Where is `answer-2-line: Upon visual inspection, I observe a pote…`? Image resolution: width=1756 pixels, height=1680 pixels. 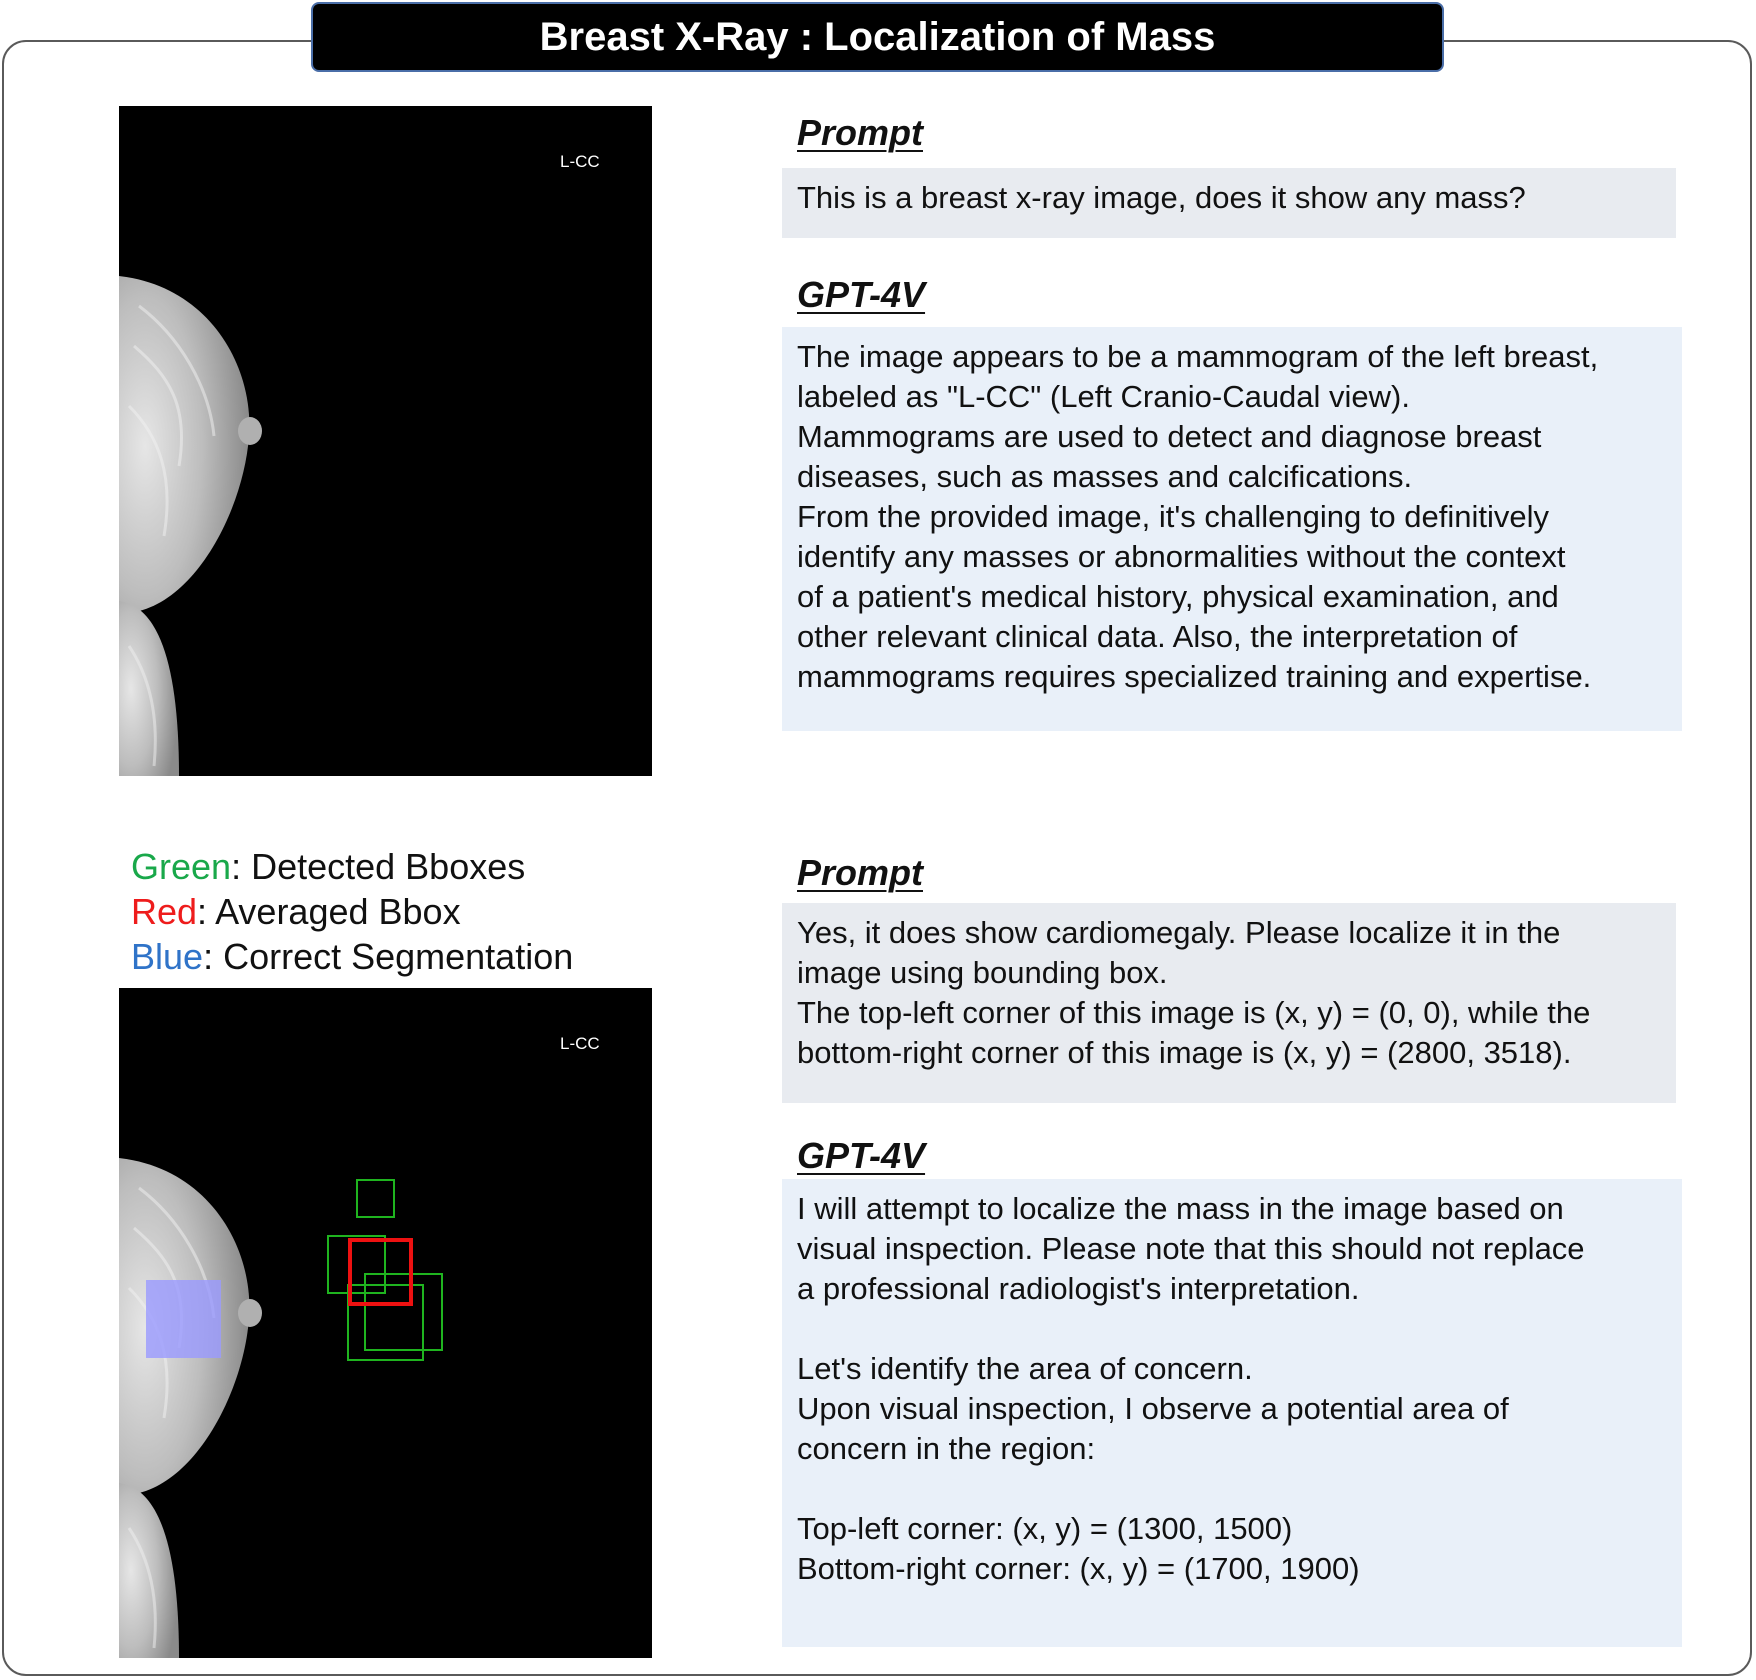 answer-2-line: Upon visual inspection, I observe a pote… is located at coordinates (1153, 1408).